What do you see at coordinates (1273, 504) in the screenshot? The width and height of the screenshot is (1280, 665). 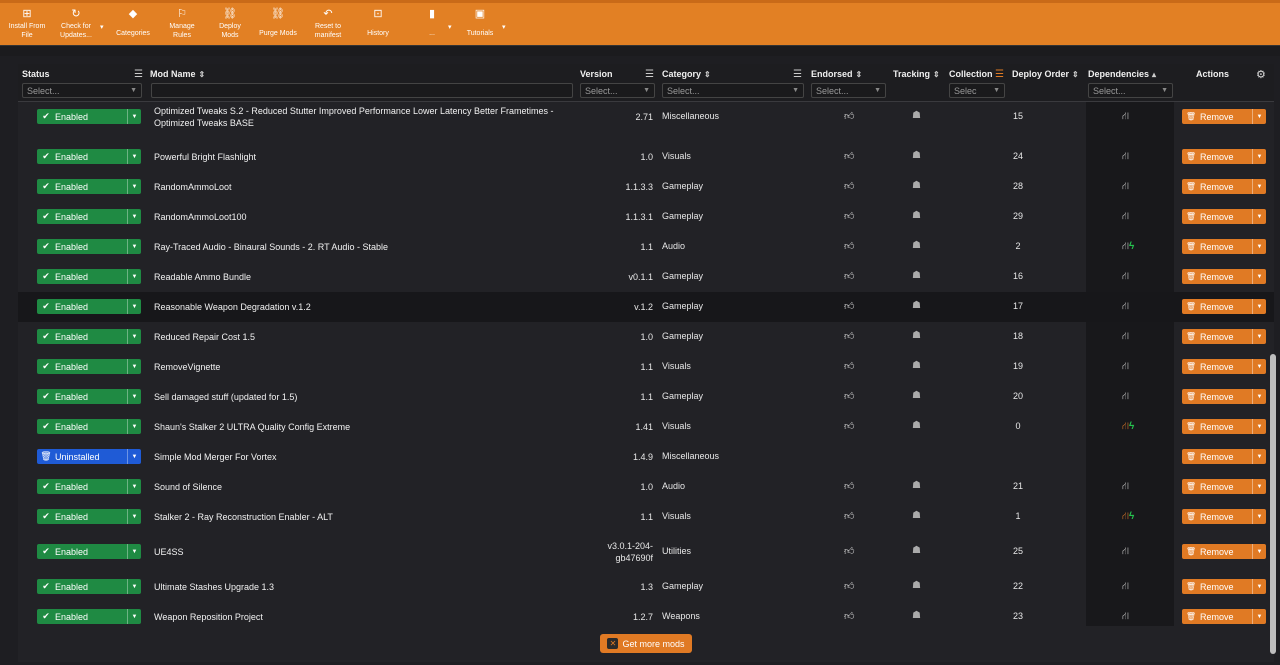 I see `scrollbar` at bounding box center [1273, 504].